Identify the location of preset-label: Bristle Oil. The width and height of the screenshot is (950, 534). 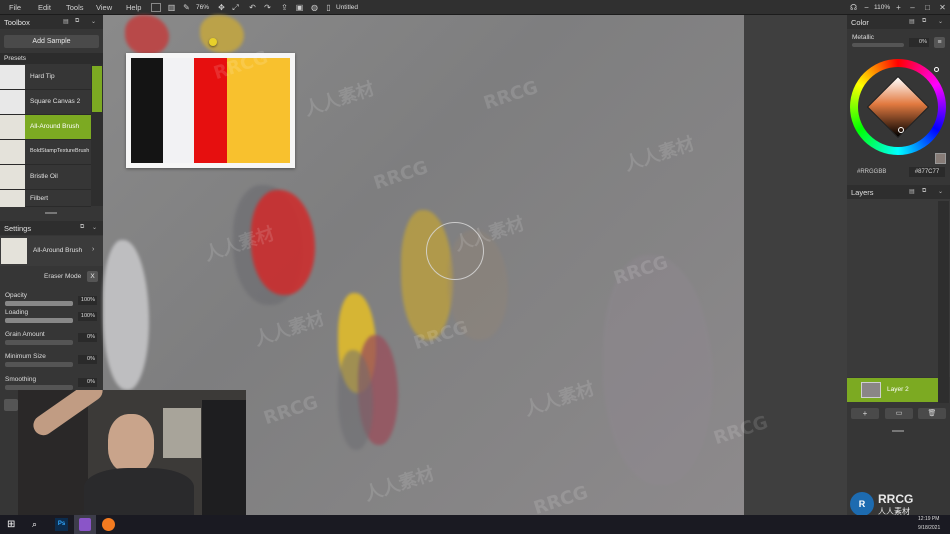
(44, 176).